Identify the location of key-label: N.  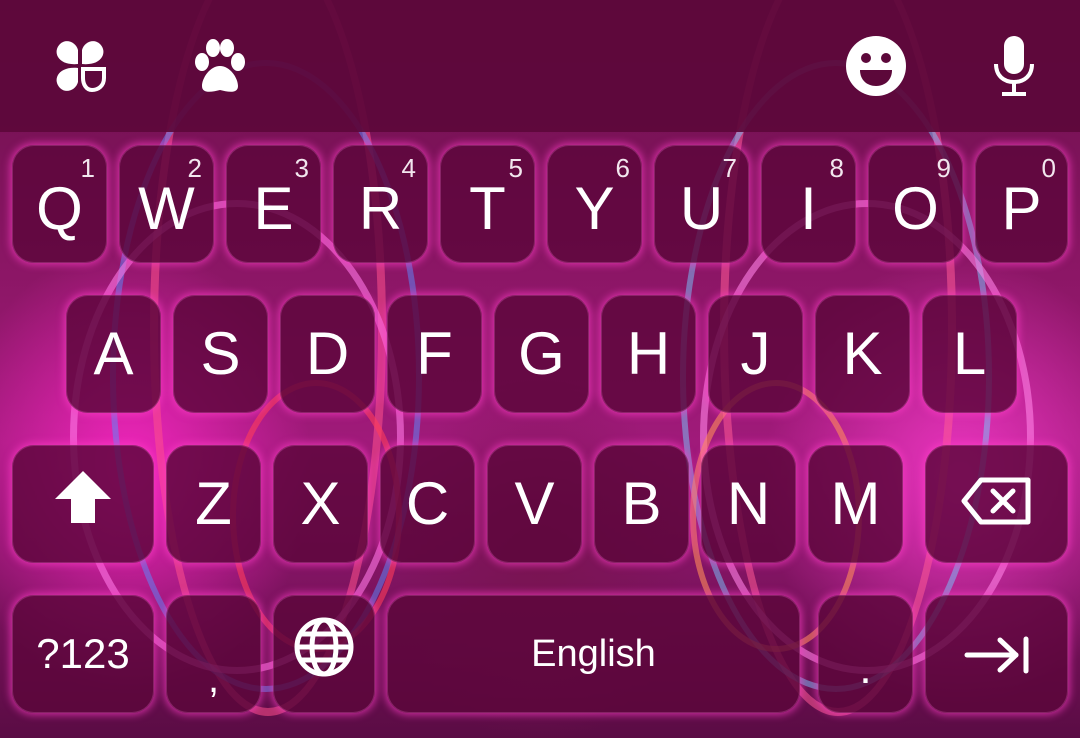
(748, 503).